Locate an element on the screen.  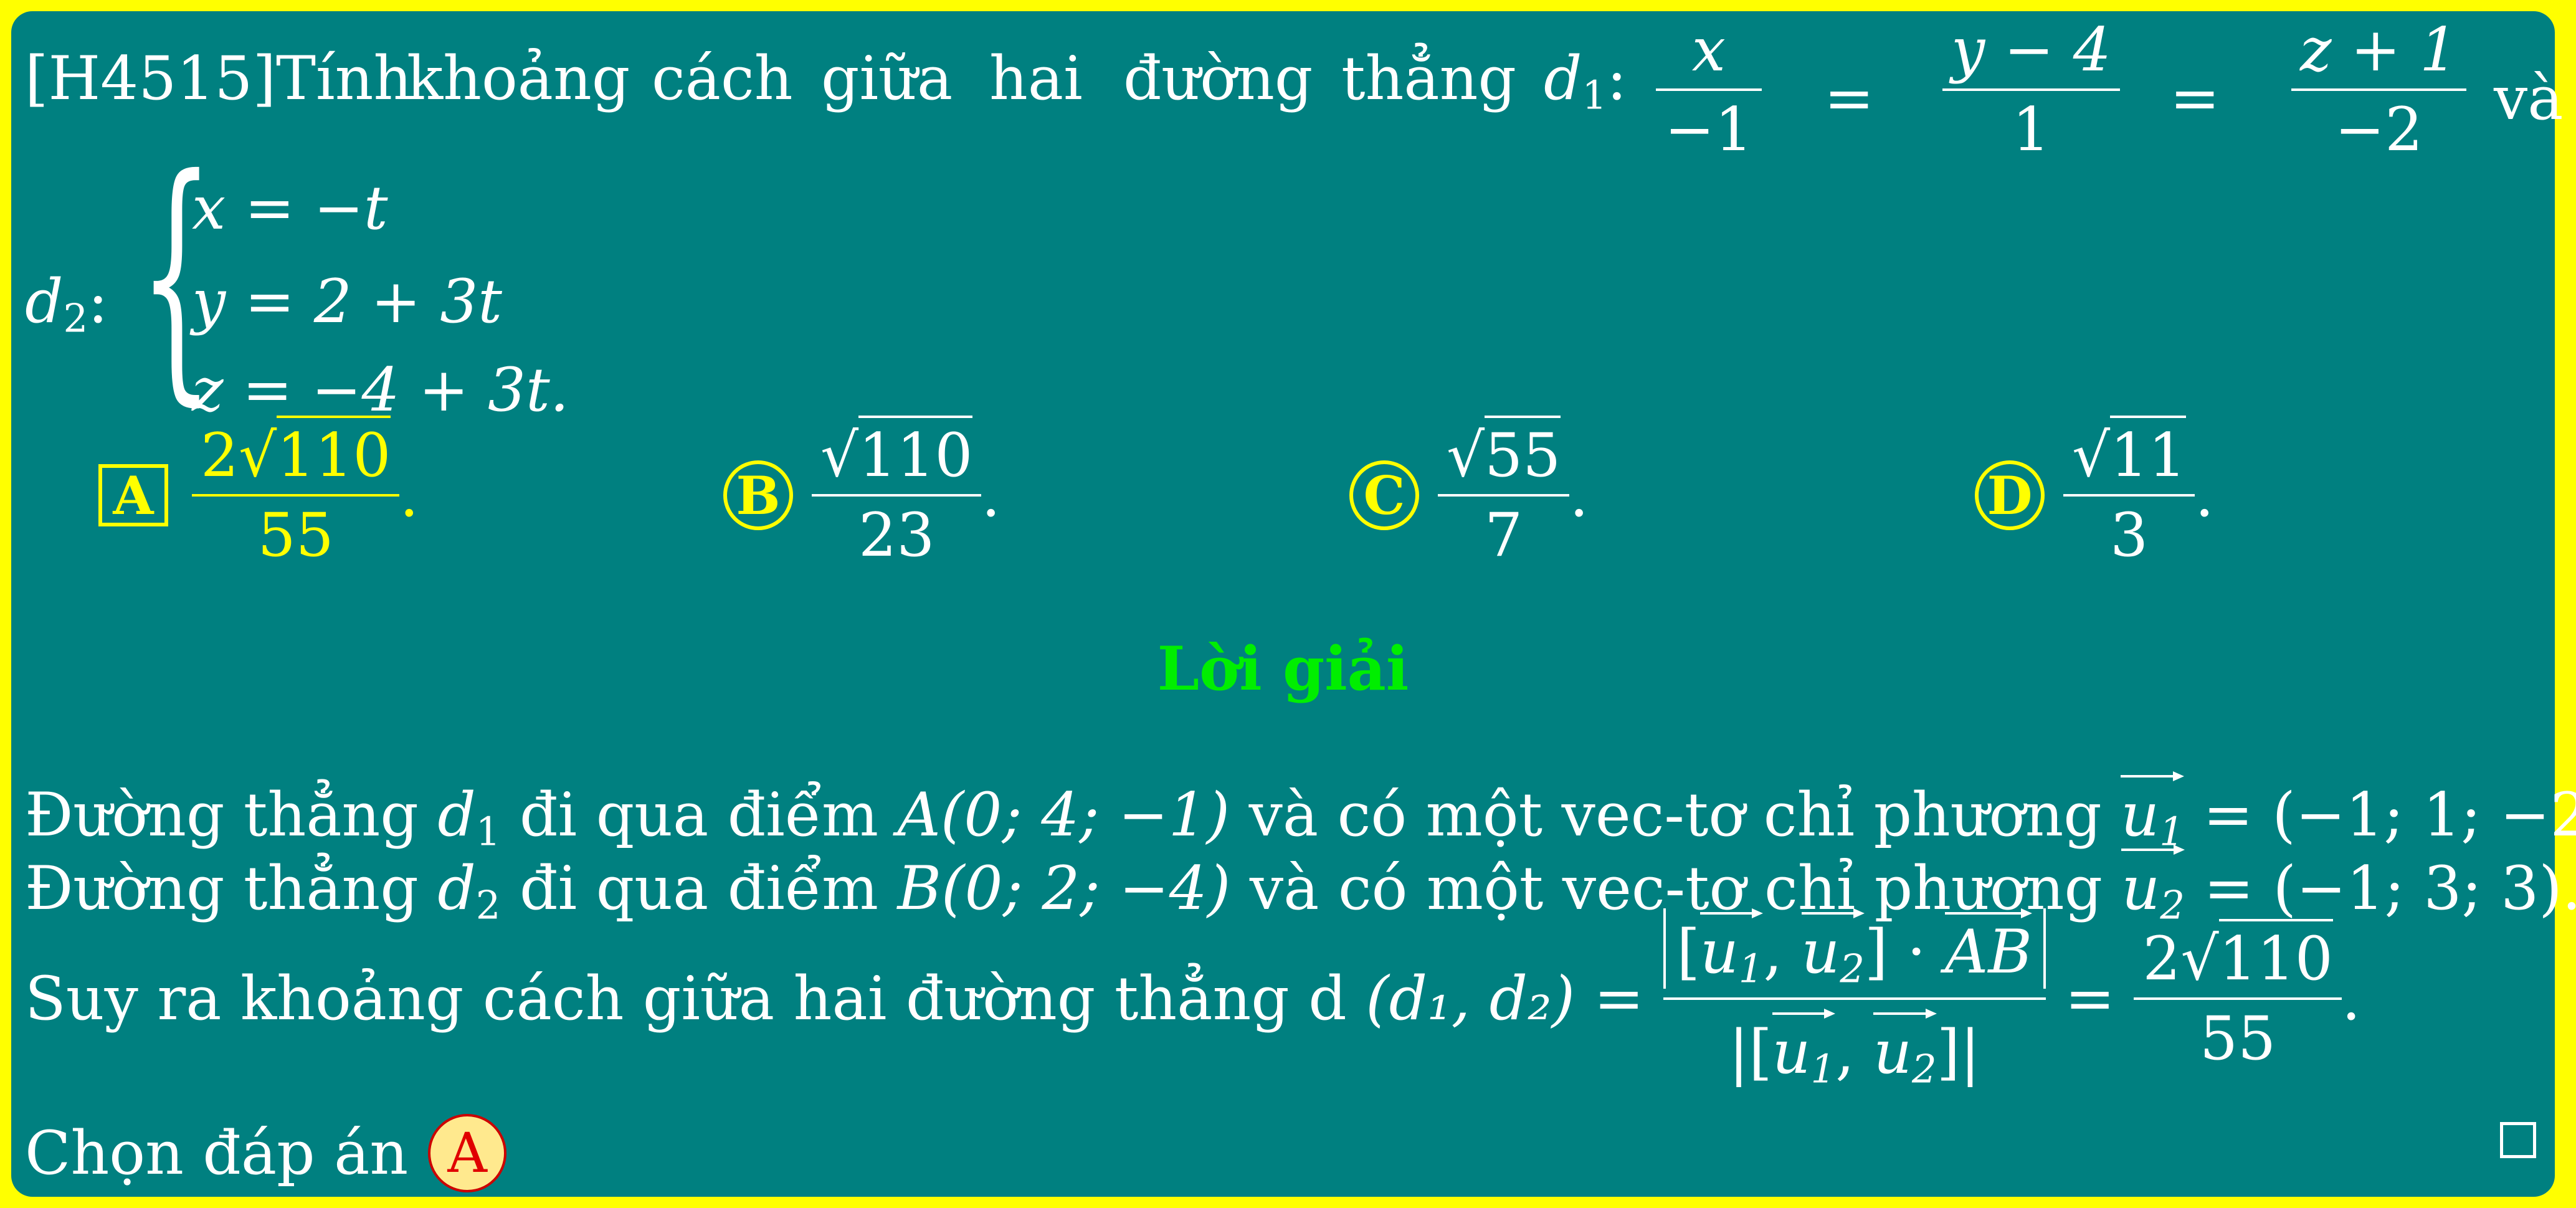
option-c-marker: C is located at coordinates (1384, 495).